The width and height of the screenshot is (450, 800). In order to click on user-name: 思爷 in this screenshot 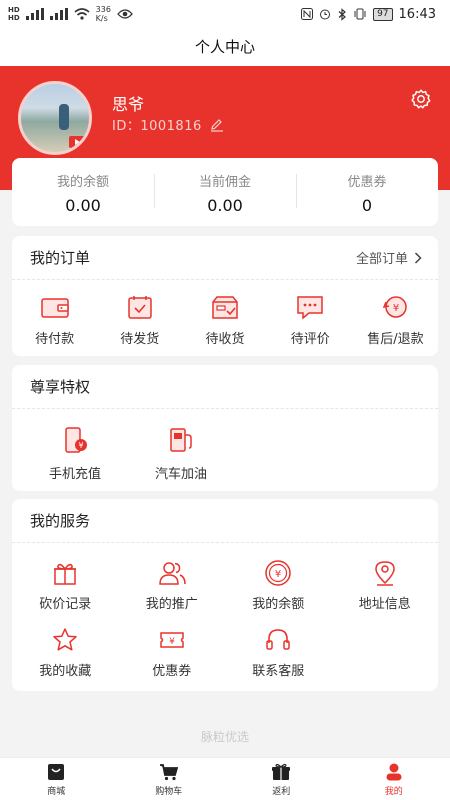, I will do `click(128, 103)`.